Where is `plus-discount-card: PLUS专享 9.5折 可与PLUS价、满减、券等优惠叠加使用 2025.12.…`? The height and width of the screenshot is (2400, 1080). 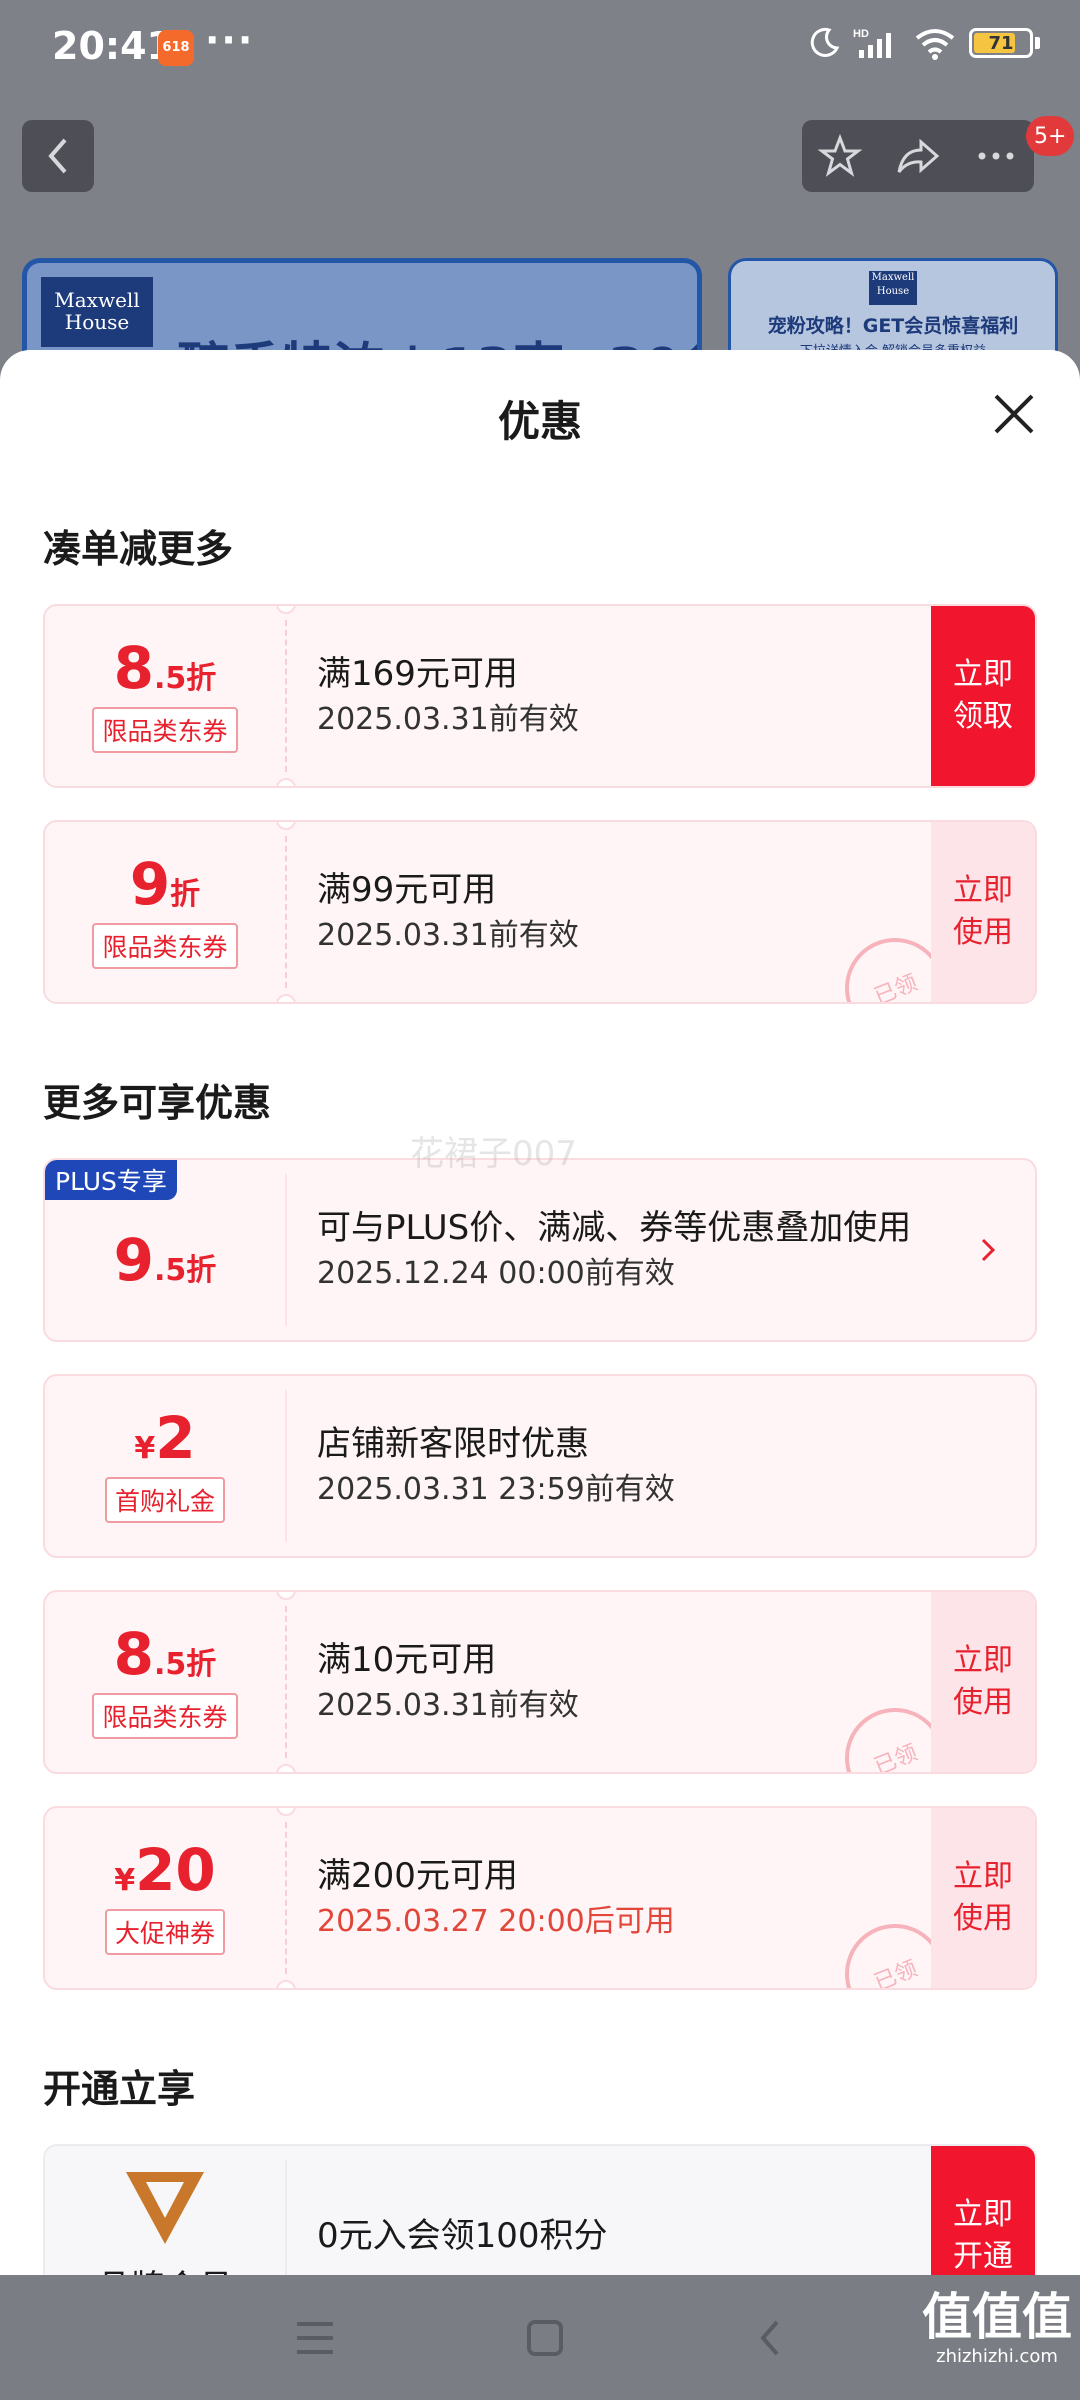 plus-discount-card: PLUS专享 9.5折 可与PLUS价、满减、券等优惠叠加使用 2025.12.… is located at coordinates (540, 1250).